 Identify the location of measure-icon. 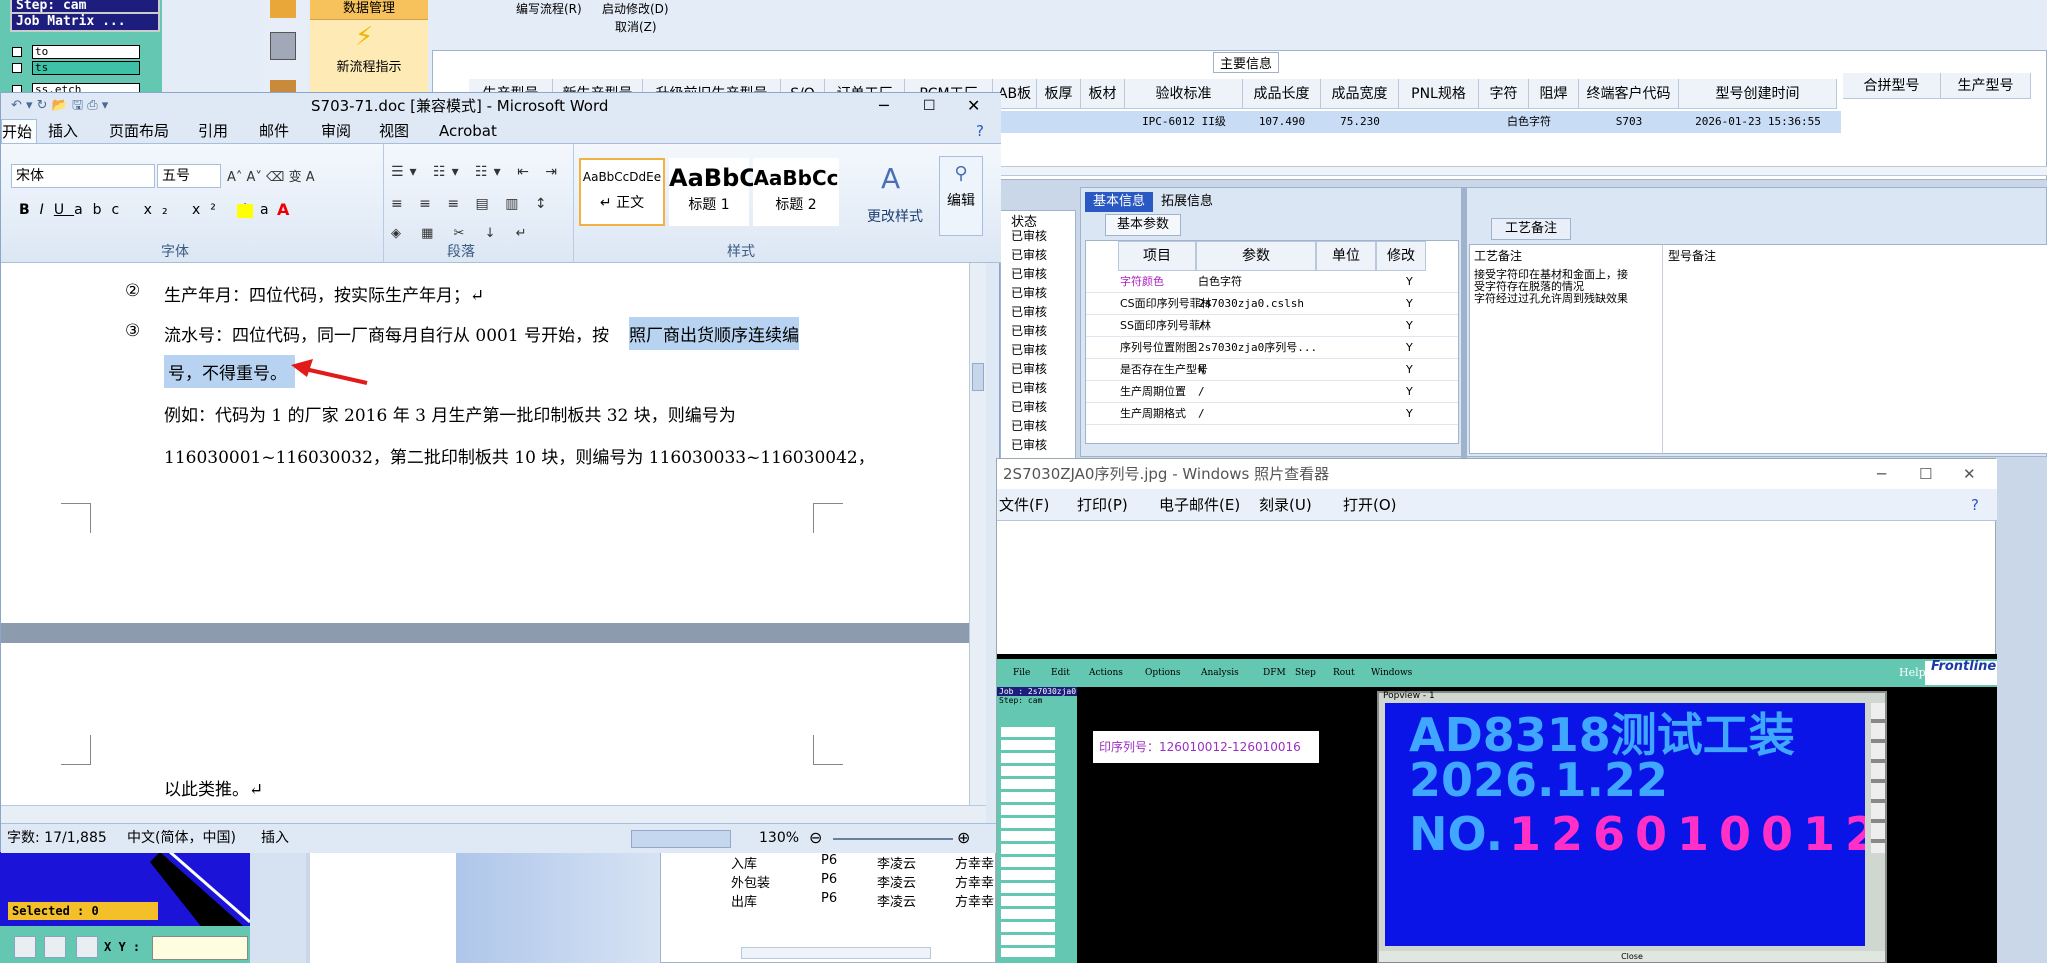
(55, 947).